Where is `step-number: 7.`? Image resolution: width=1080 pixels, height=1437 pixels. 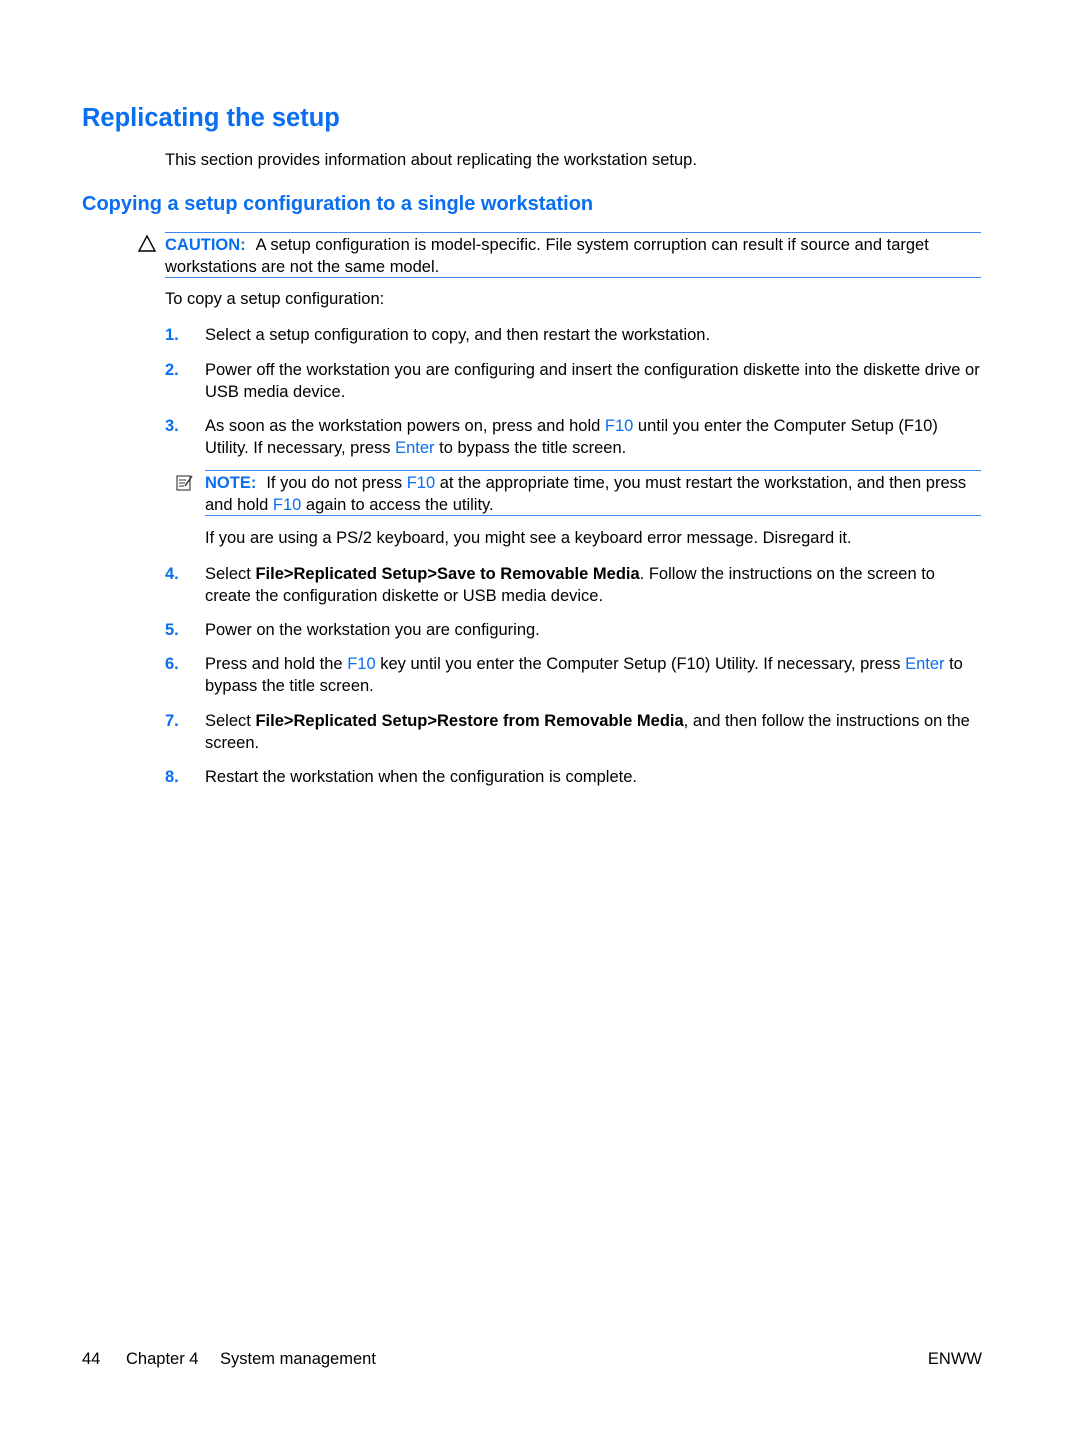 step-number: 7. is located at coordinates (172, 721).